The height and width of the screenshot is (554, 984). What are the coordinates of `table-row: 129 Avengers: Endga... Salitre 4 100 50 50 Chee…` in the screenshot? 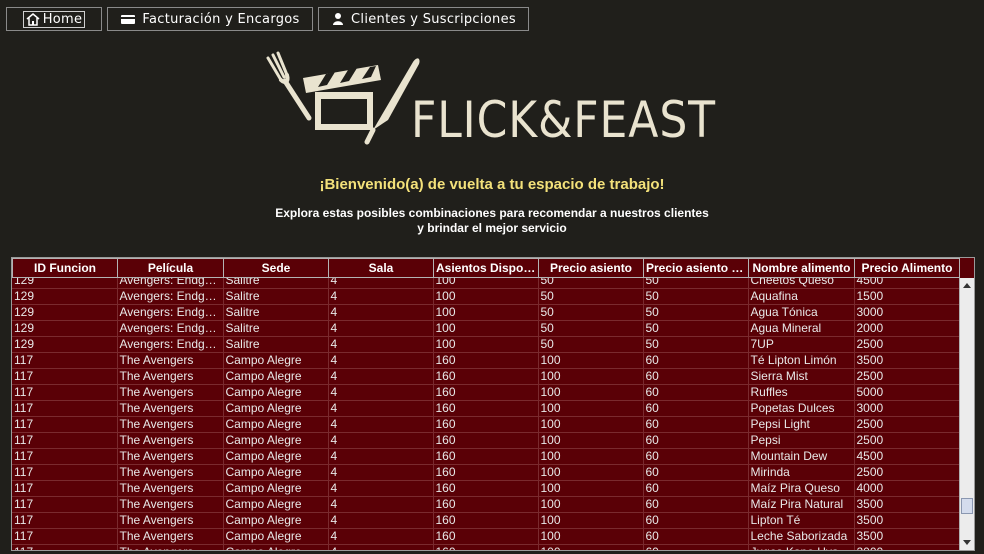 It's located at (485, 283).